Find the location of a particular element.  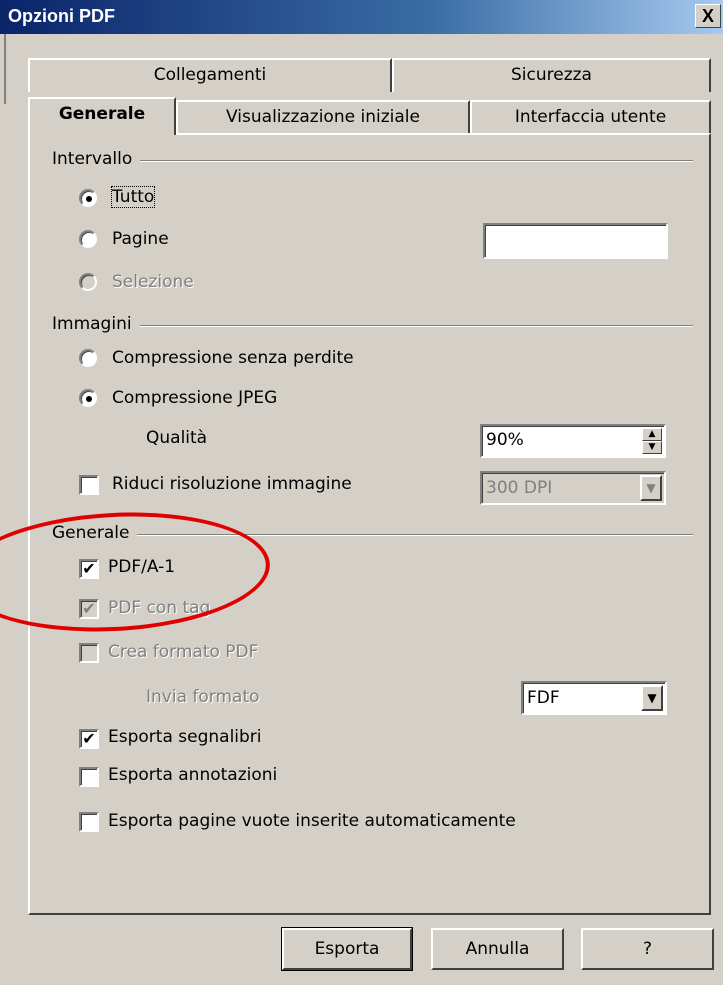

radio-tutto is located at coordinates (88, 198).